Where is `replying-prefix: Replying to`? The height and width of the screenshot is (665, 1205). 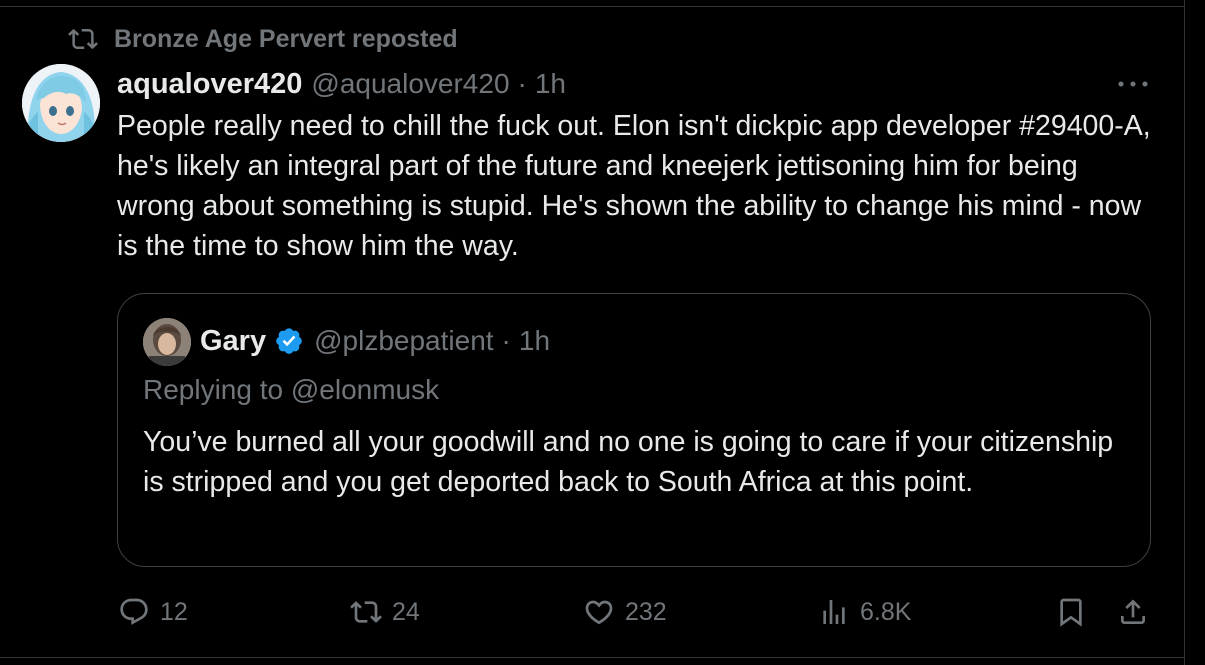
replying-prefix: Replying to is located at coordinates (217, 389).